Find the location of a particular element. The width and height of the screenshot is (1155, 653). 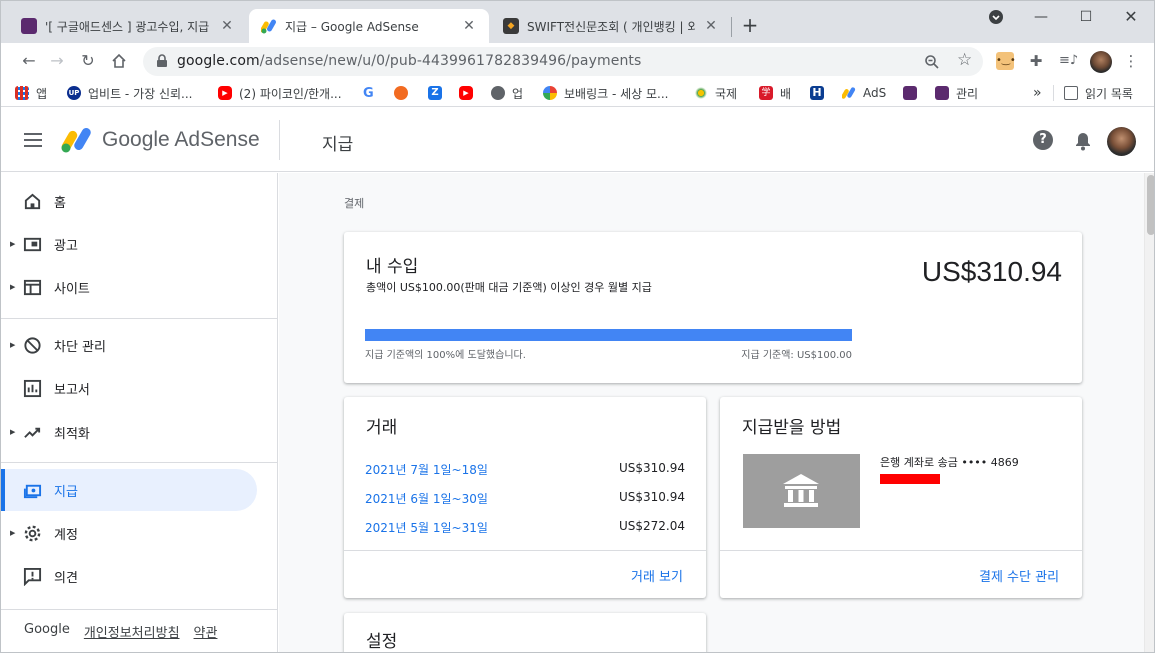

lock-icon is located at coordinates (162, 60).